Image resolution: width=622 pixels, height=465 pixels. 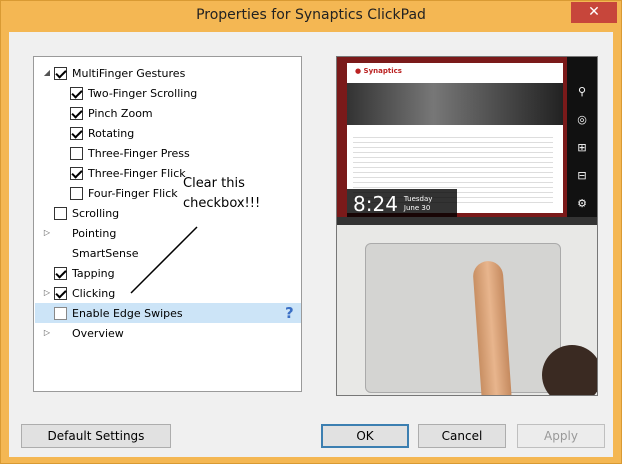 I want to click on touchpad-surface, so click(x=463, y=318).